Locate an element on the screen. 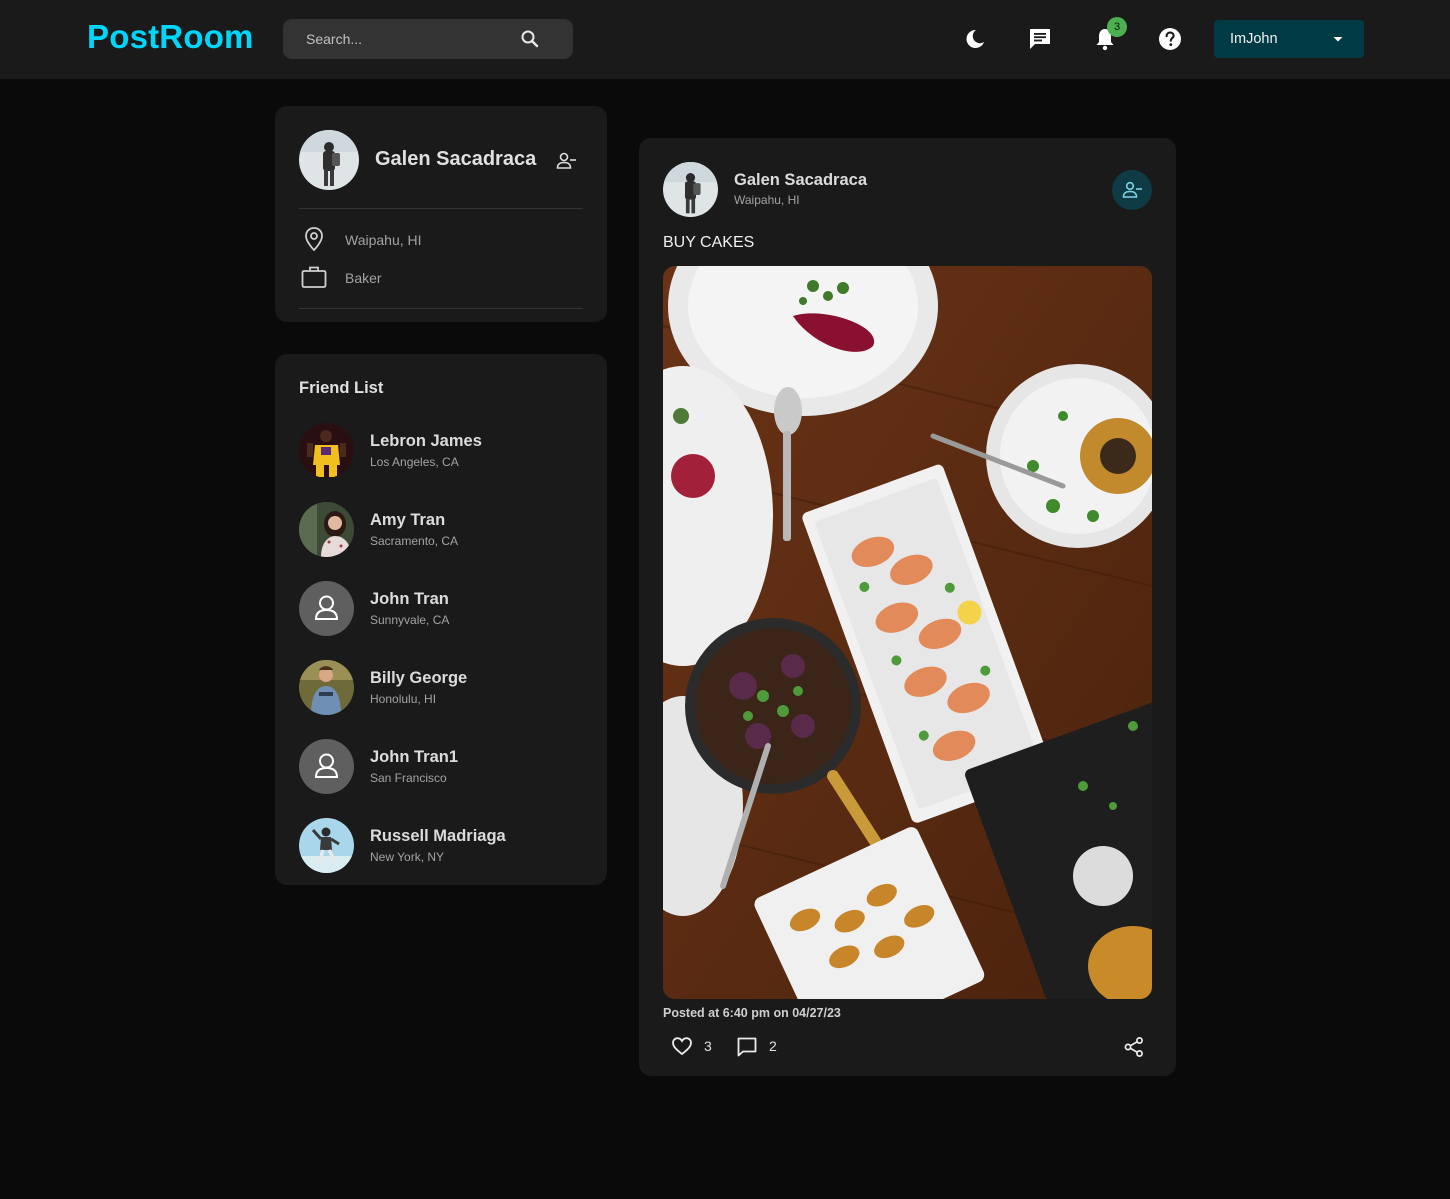  remove-friend-button is located at coordinates (1132, 190).